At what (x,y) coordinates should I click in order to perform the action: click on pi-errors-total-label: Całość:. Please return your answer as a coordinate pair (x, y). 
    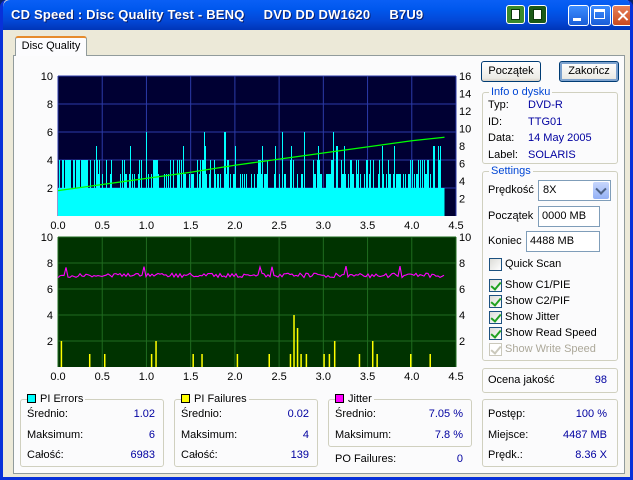
    Looking at the image, I should click on (45, 455).